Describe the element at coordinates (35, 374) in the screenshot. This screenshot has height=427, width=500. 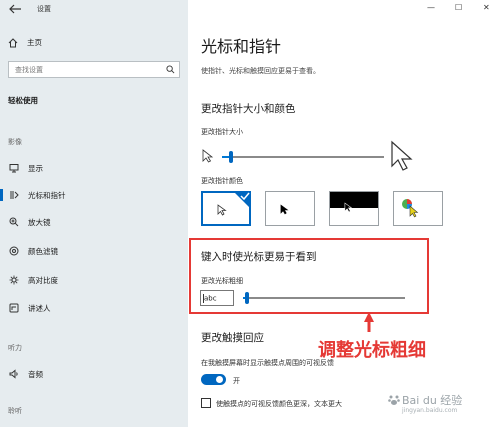
I see `sidebar-item-label: 音频` at that location.